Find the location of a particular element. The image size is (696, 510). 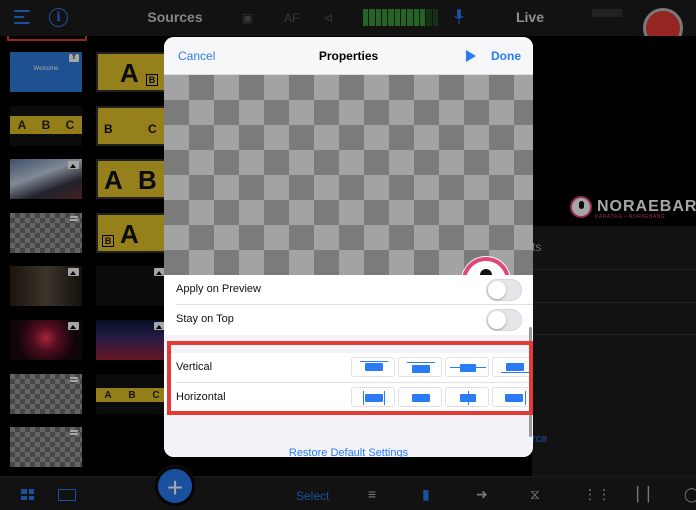

row-stay-on-top: Stay on Top is located at coordinates (348, 320).